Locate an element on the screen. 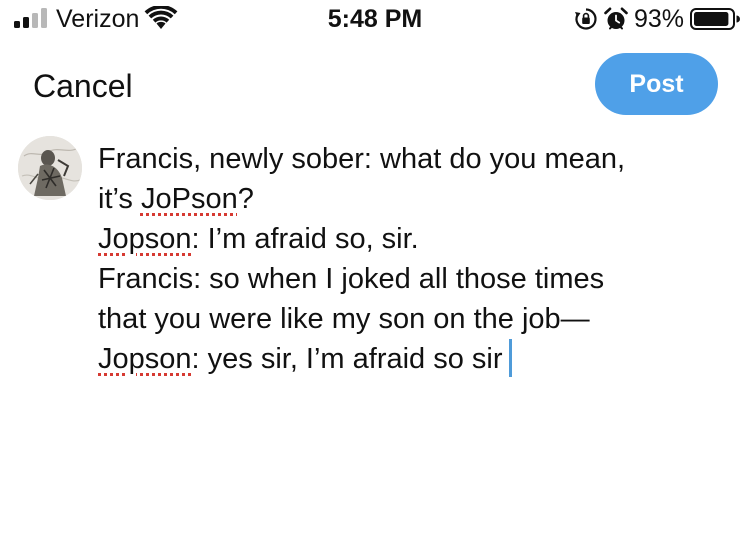 The width and height of the screenshot is (750, 536). tweet-line: Jopson: yes sir, I’m afraid so sir is located at coordinates (418, 359).